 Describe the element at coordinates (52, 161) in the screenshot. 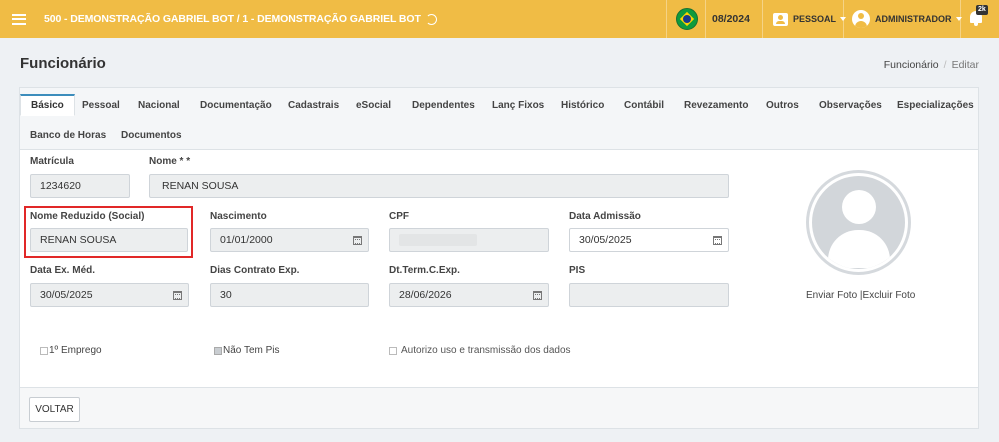

I see `matricula-label: Matrícula` at that location.